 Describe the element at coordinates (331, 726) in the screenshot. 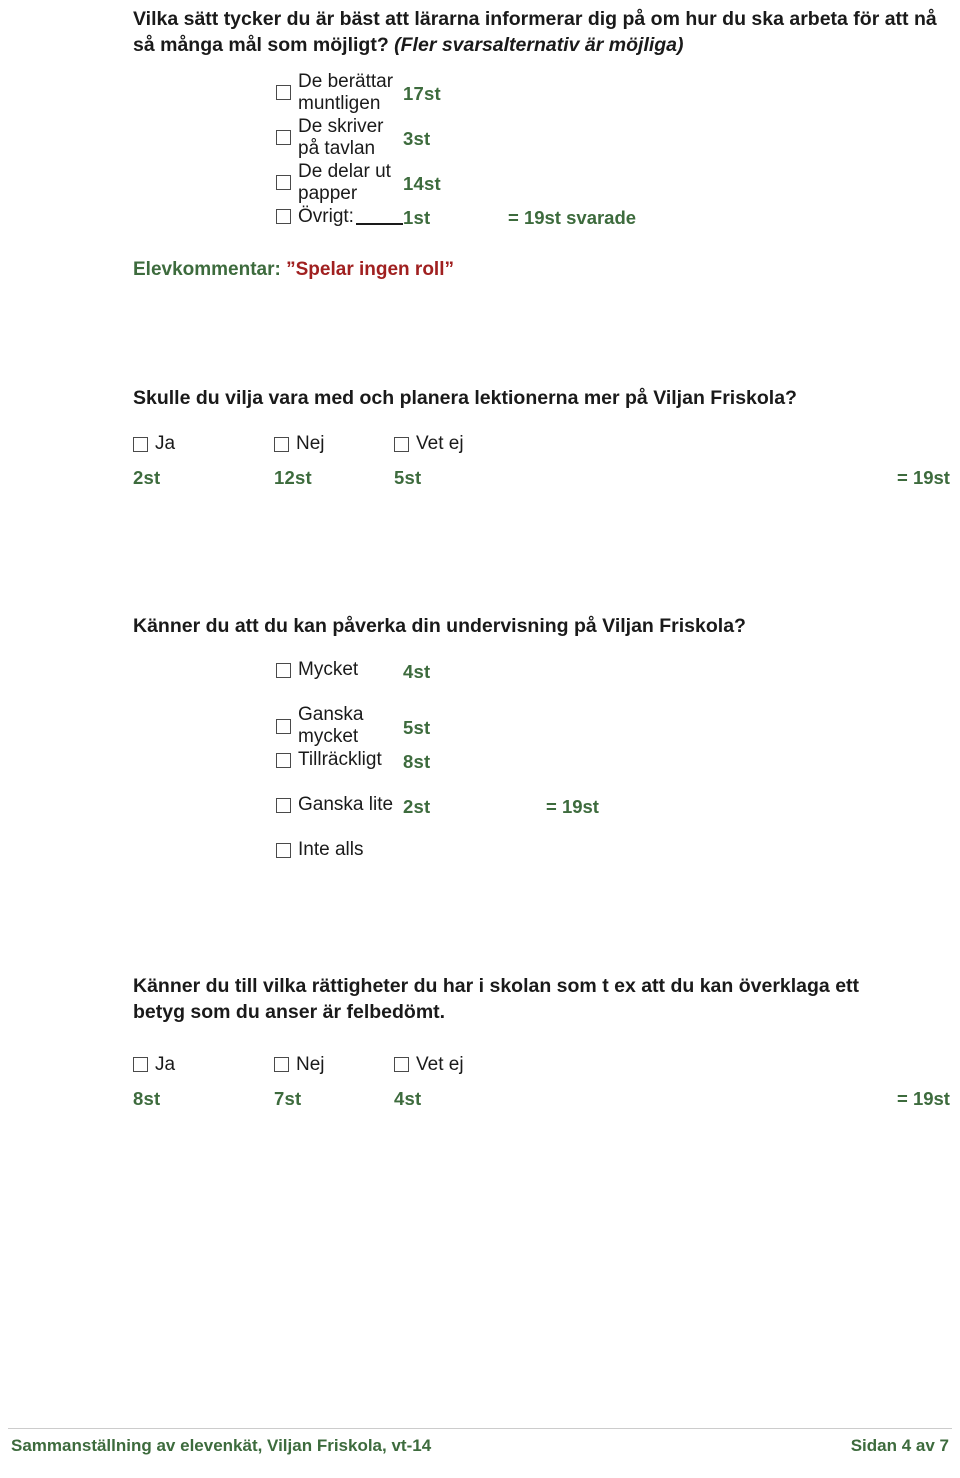

I see `option-label: Ganska mycket` at that location.